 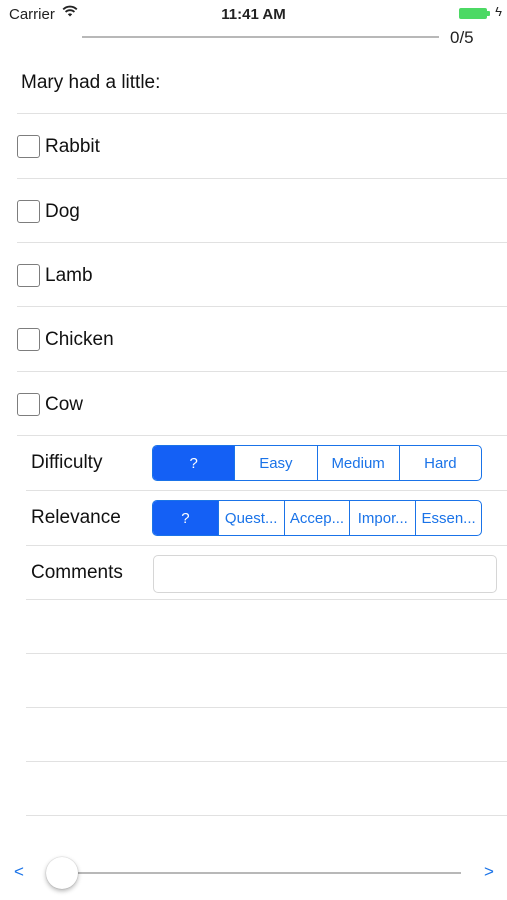 I want to click on question-slider-thumb, so click(x=62, y=873).